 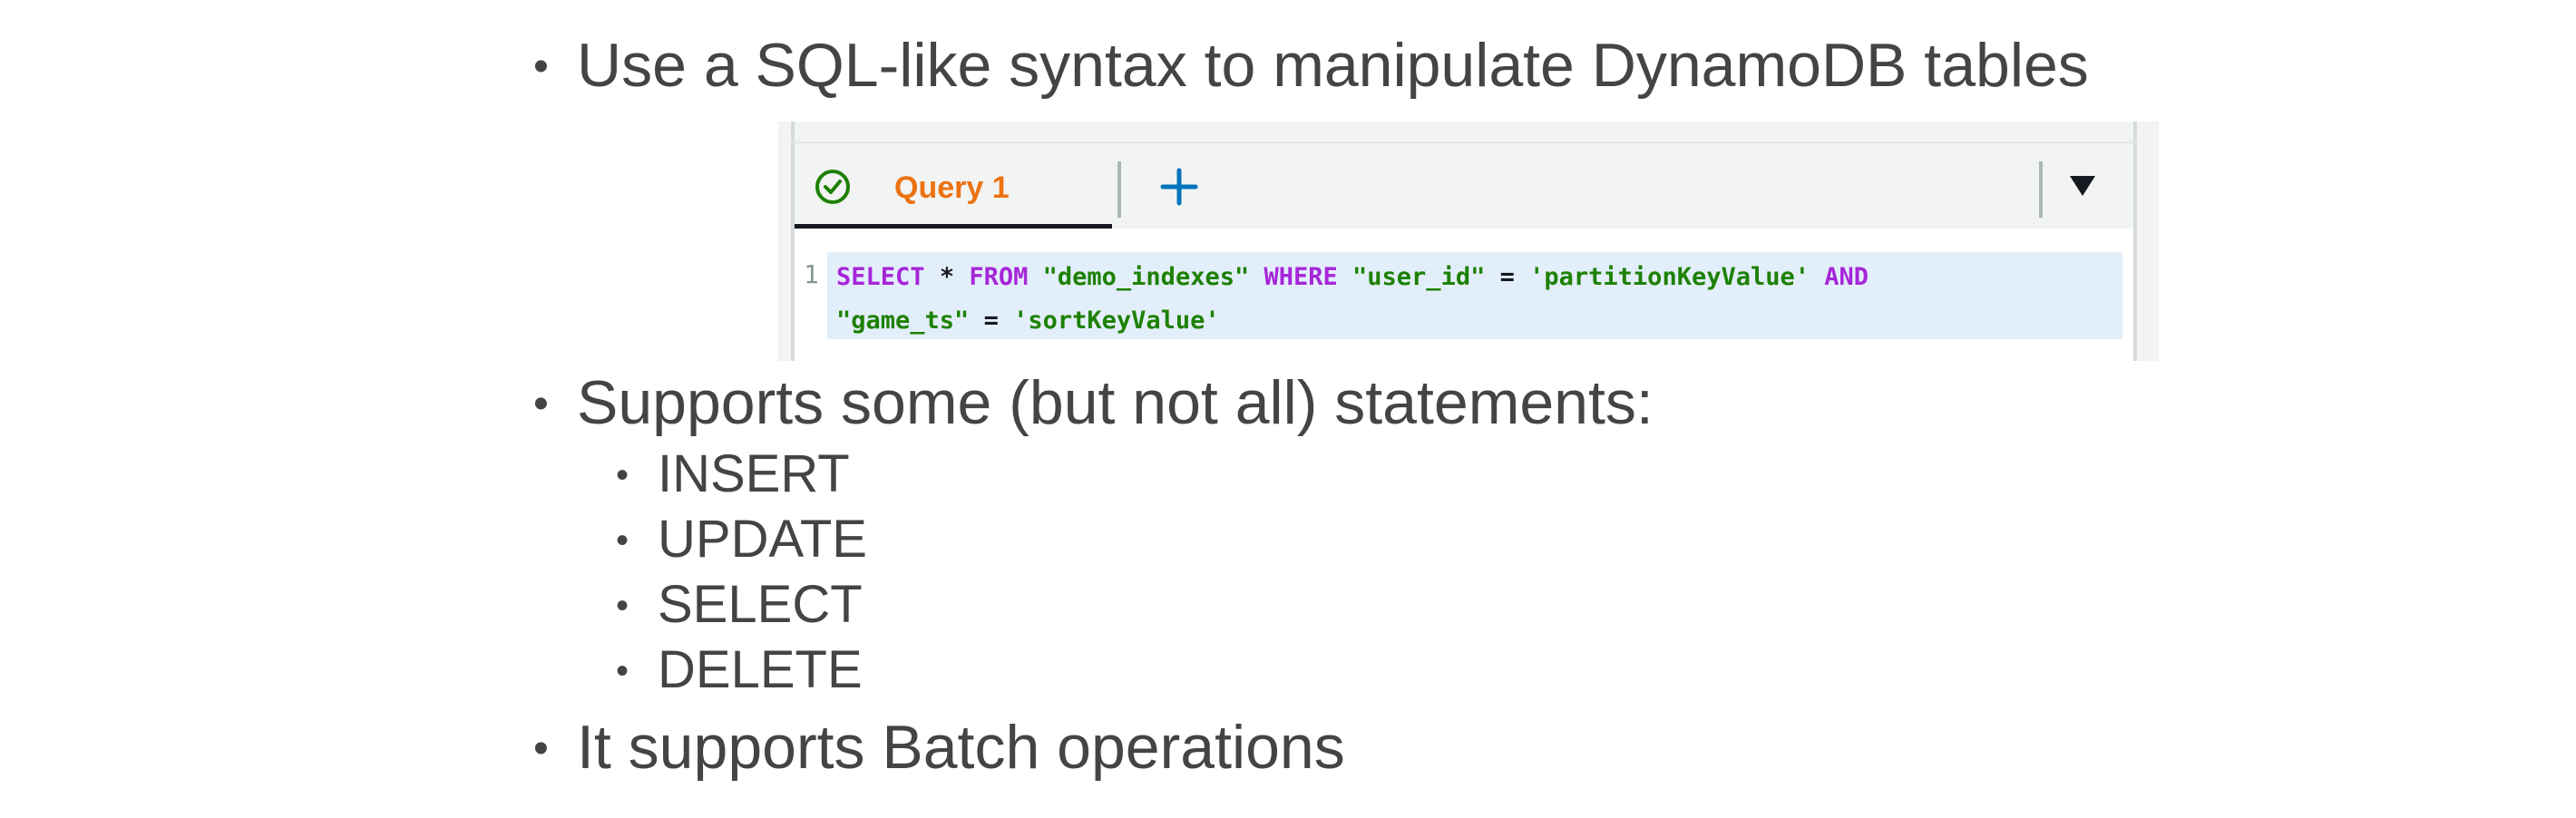 What do you see at coordinates (760, 669) in the screenshot?
I see `bullet-text: DELETE` at bounding box center [760, 669].